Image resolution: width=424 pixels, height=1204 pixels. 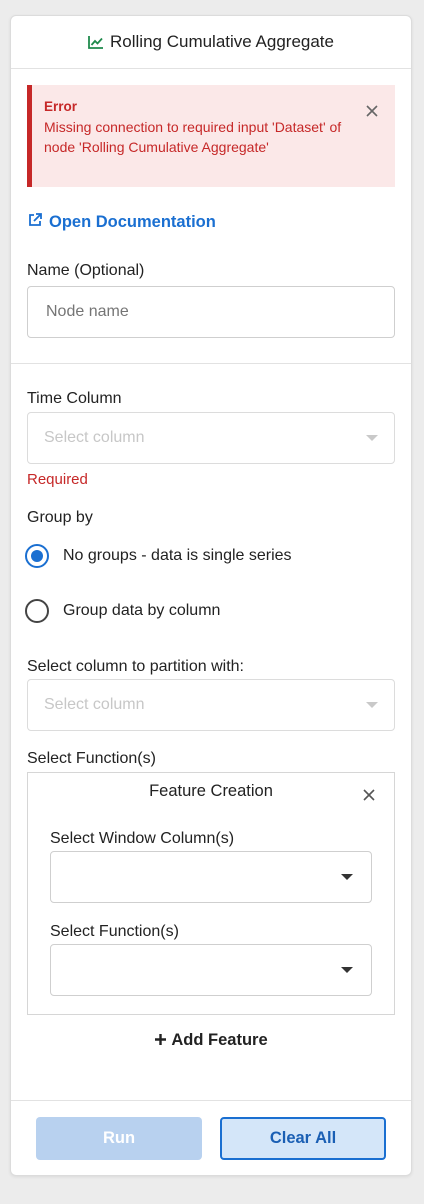 I want to click on window-column-select, so click(x=211, y=877).